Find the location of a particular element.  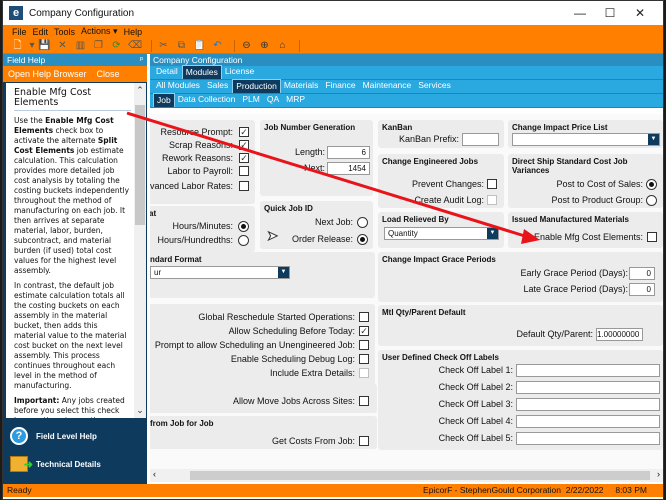

kanban-prefix-input is located at coordinates (480, 139).